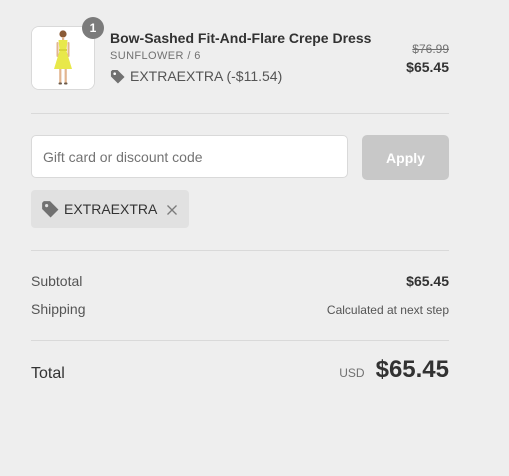 The width and height of the screenshot is (509, 476). Describe the element at coordinates (387, 310) in the screenshot. I see `shipping-value: Calculated at next step` at that location.